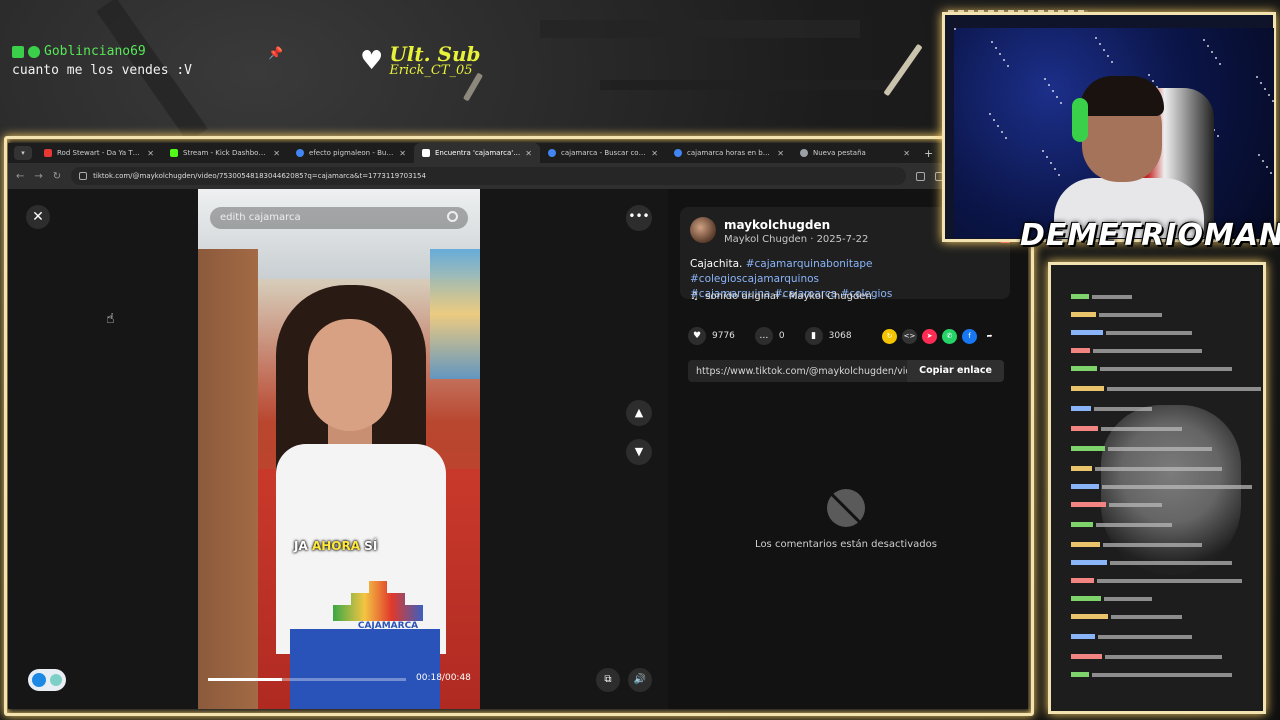  Describe the element at coordinates (969, 336) in the screenshot. I see `facebook-icon: f` at that location.